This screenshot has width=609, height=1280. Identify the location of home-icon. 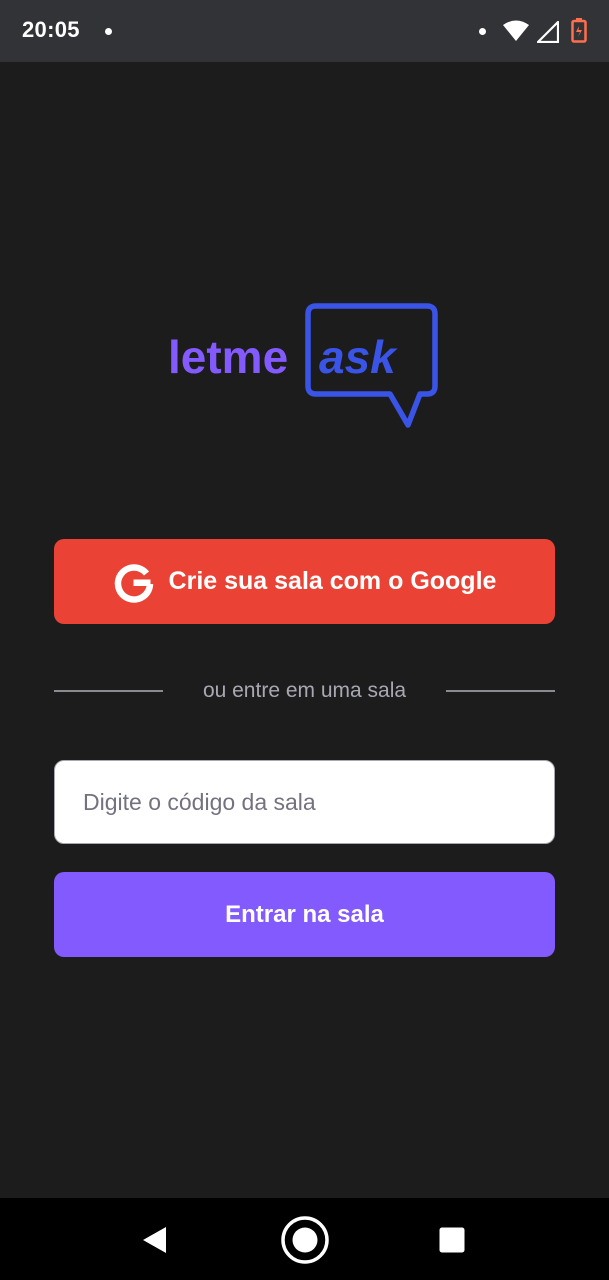
(305, 1240).